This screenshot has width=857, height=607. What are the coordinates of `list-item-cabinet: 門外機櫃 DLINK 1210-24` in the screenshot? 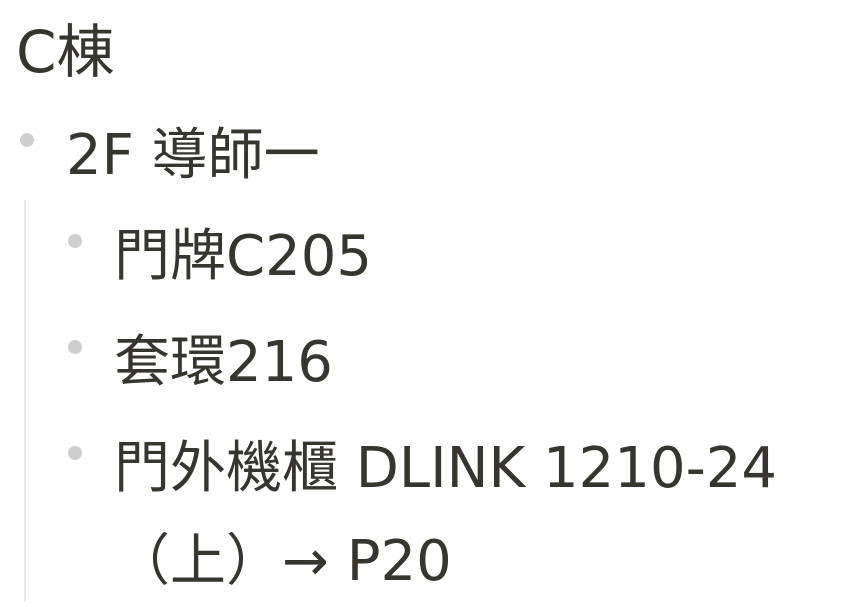 It's located at (445, 469).